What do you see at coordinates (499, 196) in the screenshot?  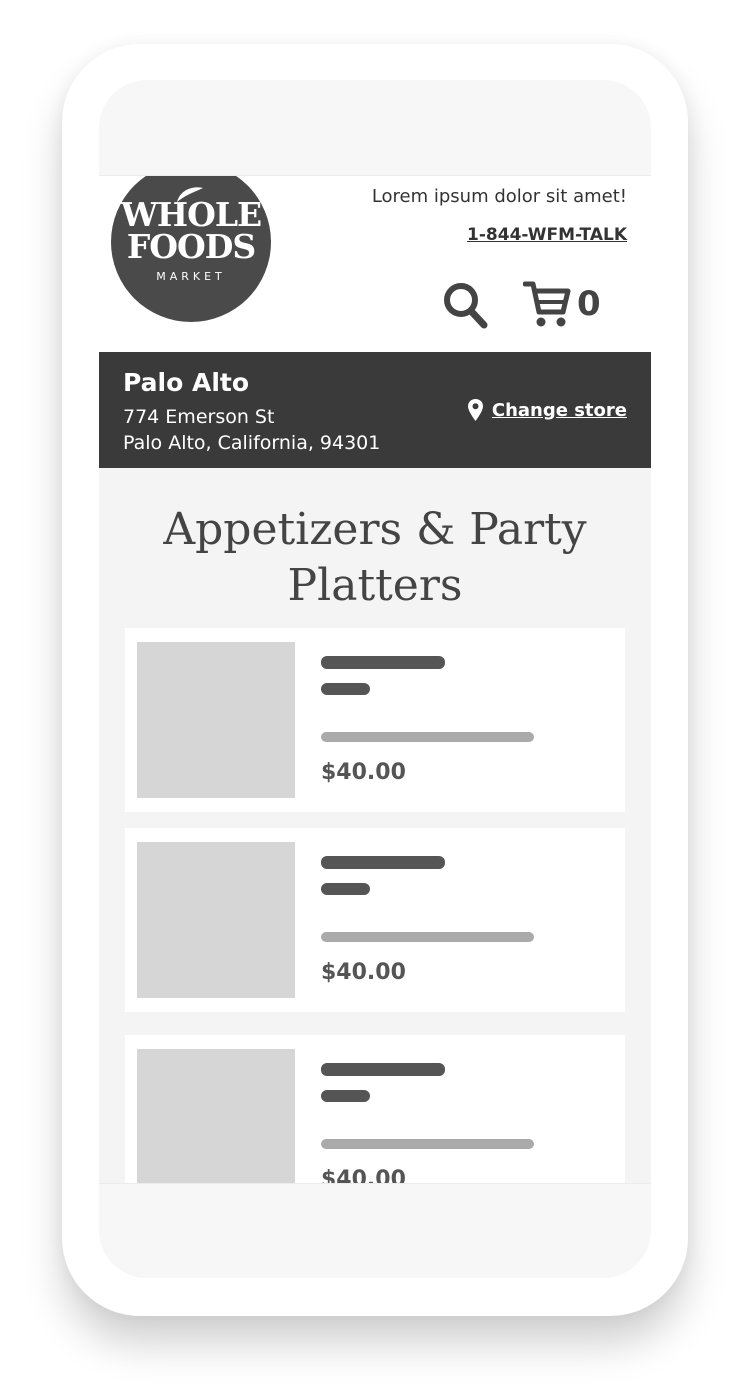 I see `header-tagline: Lorem ipsum dolor sit amet!` at bounding box center [499, 196].